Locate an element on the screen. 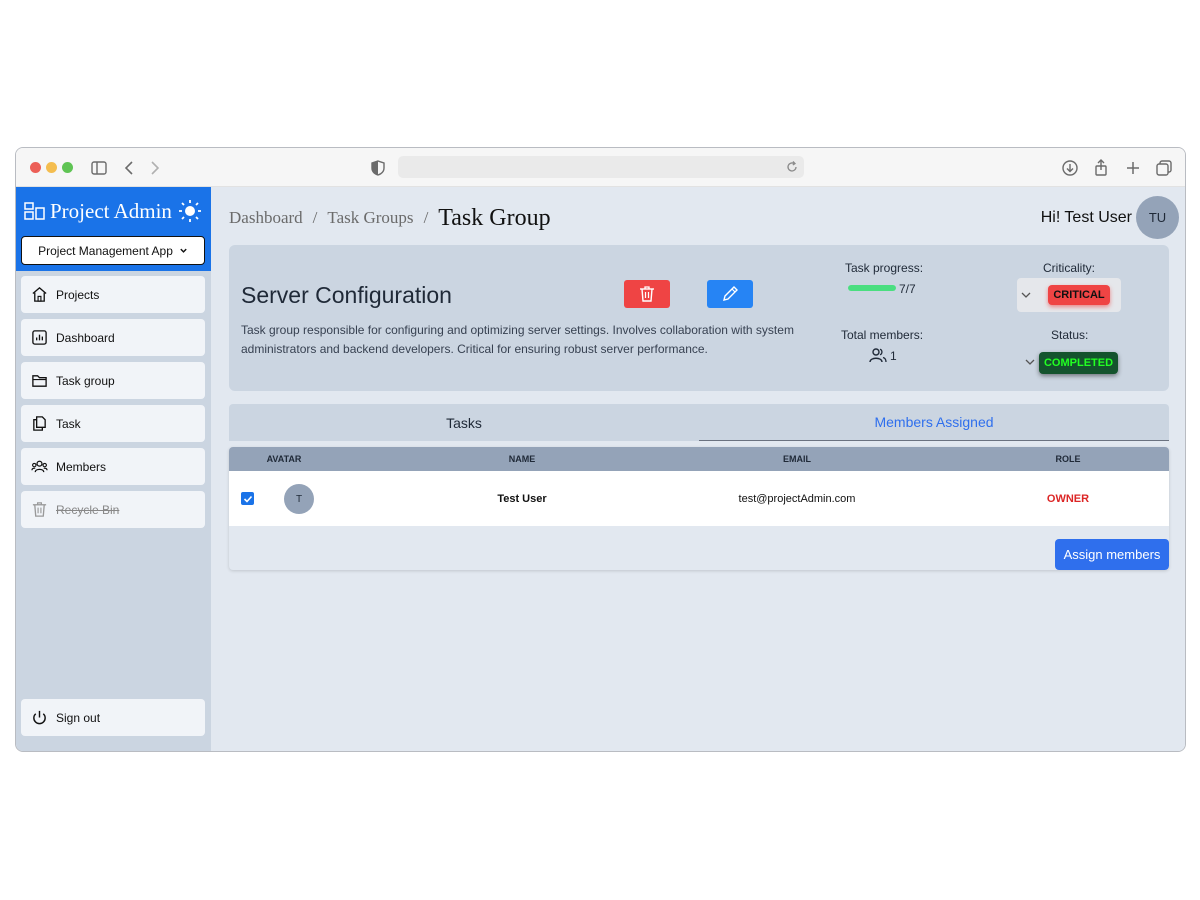  power-icon is located at coordinates (39, 717).